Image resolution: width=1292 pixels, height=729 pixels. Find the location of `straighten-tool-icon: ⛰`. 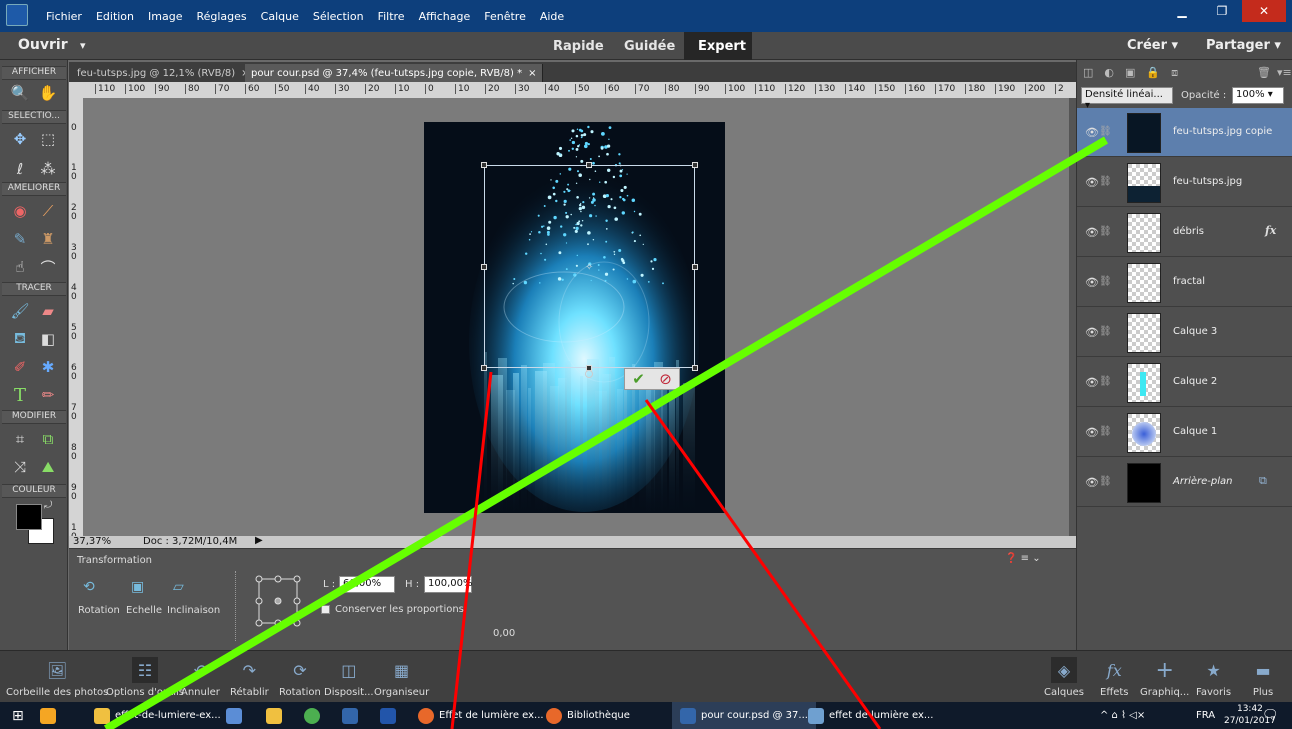

straighten-tool-icon: ⛰ is located at coordinates (48, 467).